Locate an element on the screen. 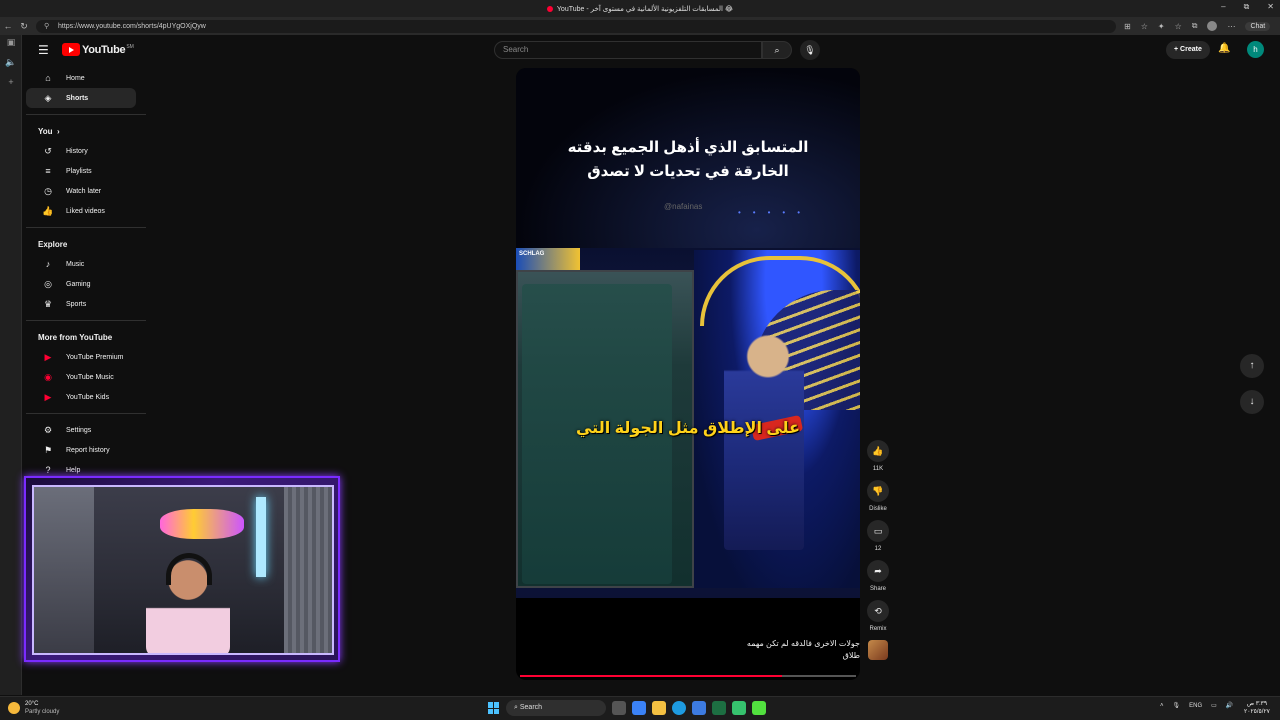 The height and width of the screenshot is (720, 1280). task-view-icon is located at coordinates (619, 708).